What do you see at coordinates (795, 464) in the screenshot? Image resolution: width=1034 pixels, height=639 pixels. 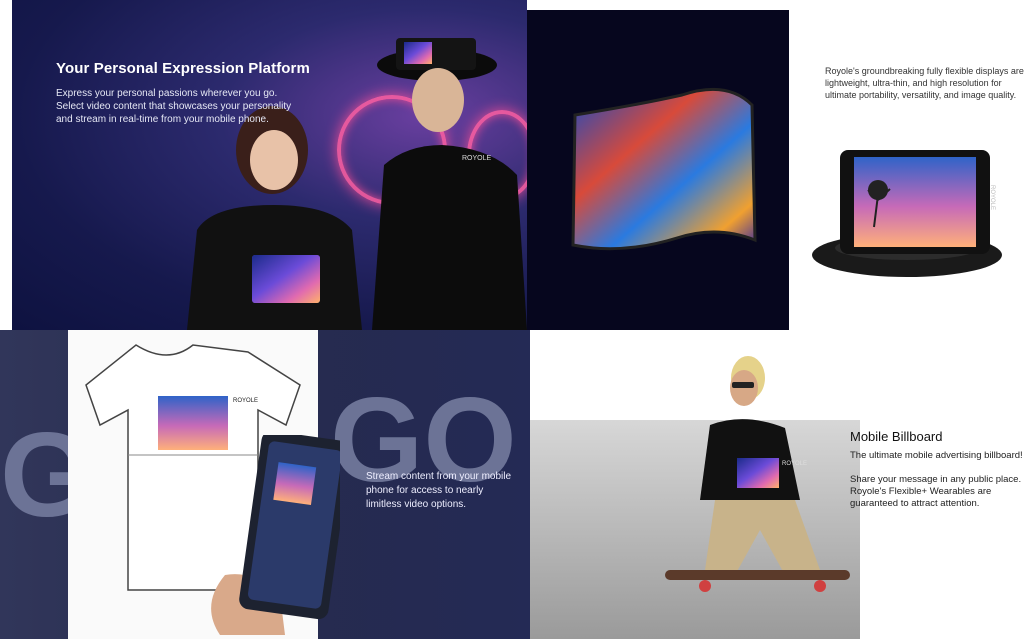 I see `skater-shirt-logo: ROYOLE` at bounding box center [795, 464].